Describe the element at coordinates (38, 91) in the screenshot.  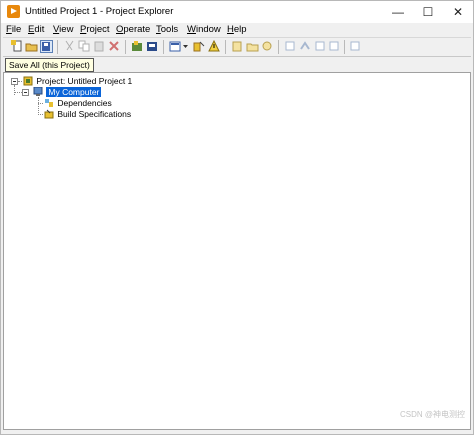
I see `computer-icon` at that location.